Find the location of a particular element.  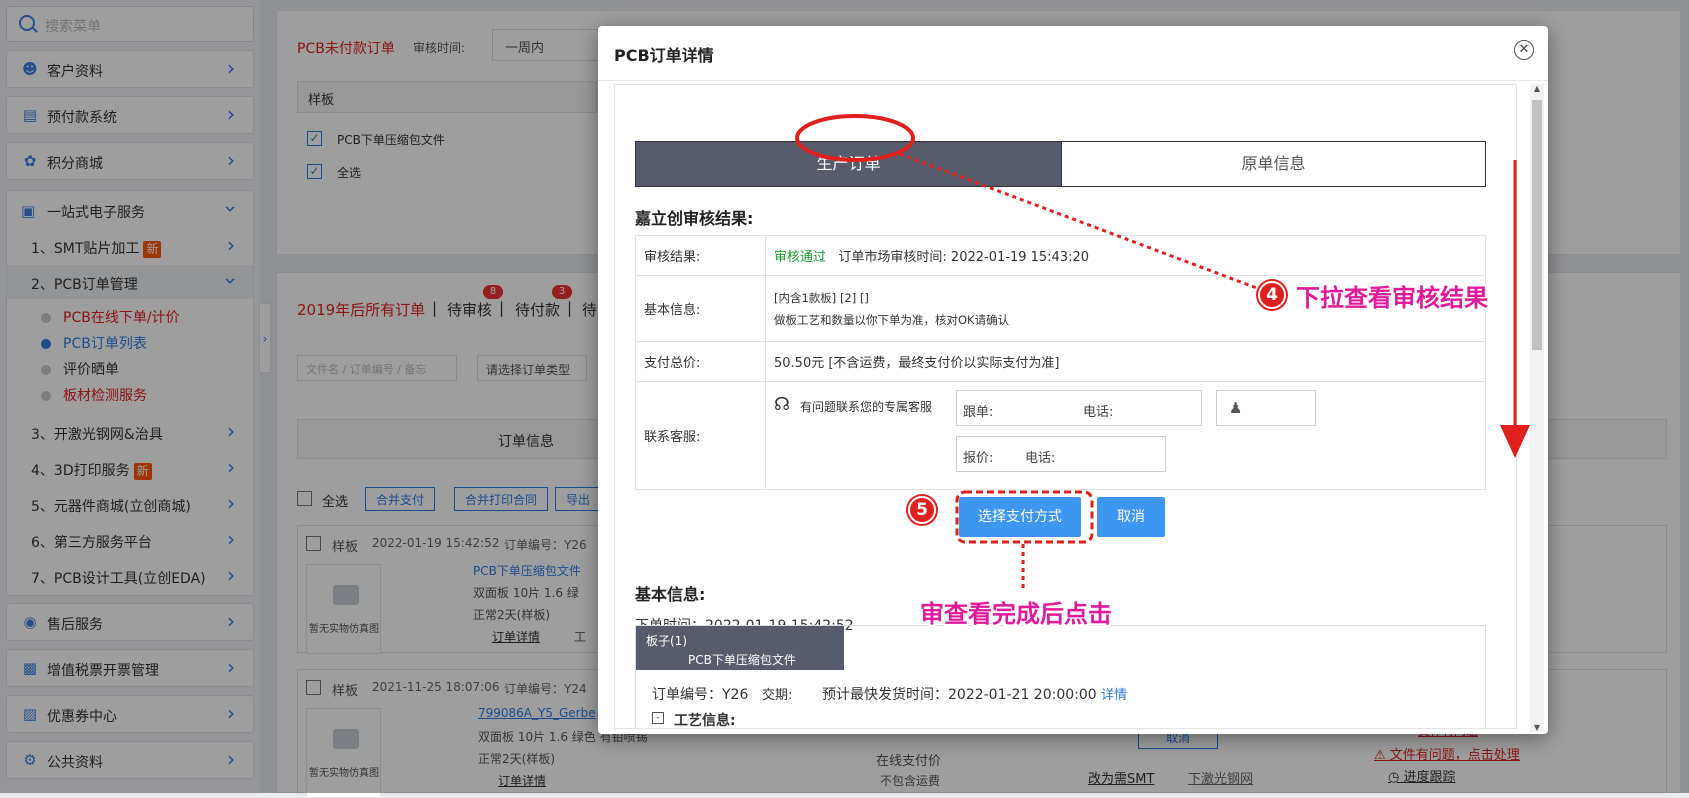

step-4-instruction: 下拉查看审核结果 is located at coordinates (1392, 298).